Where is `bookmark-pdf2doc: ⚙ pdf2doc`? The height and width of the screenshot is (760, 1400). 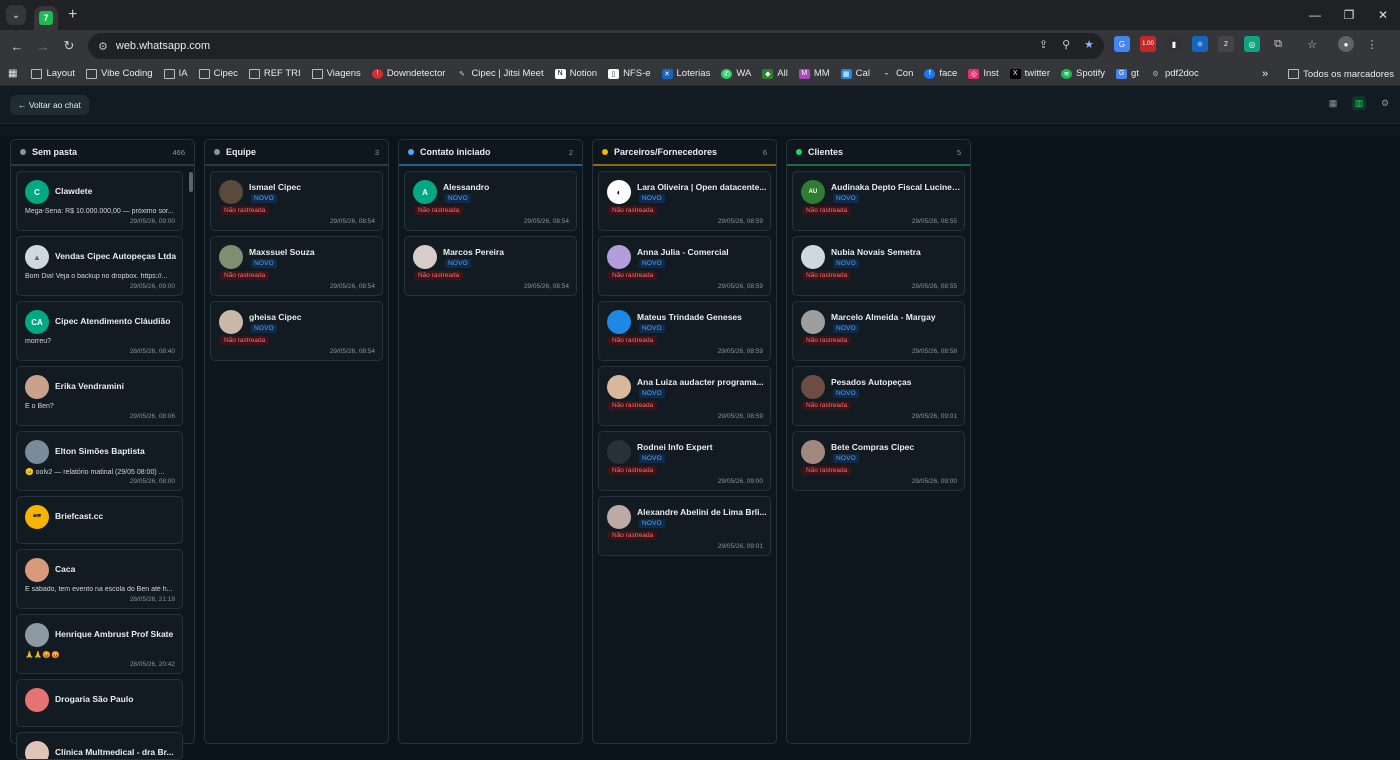 bookmark-pdf2doc: ⚙ pdf2doc is located at coordinates (1174, 73).